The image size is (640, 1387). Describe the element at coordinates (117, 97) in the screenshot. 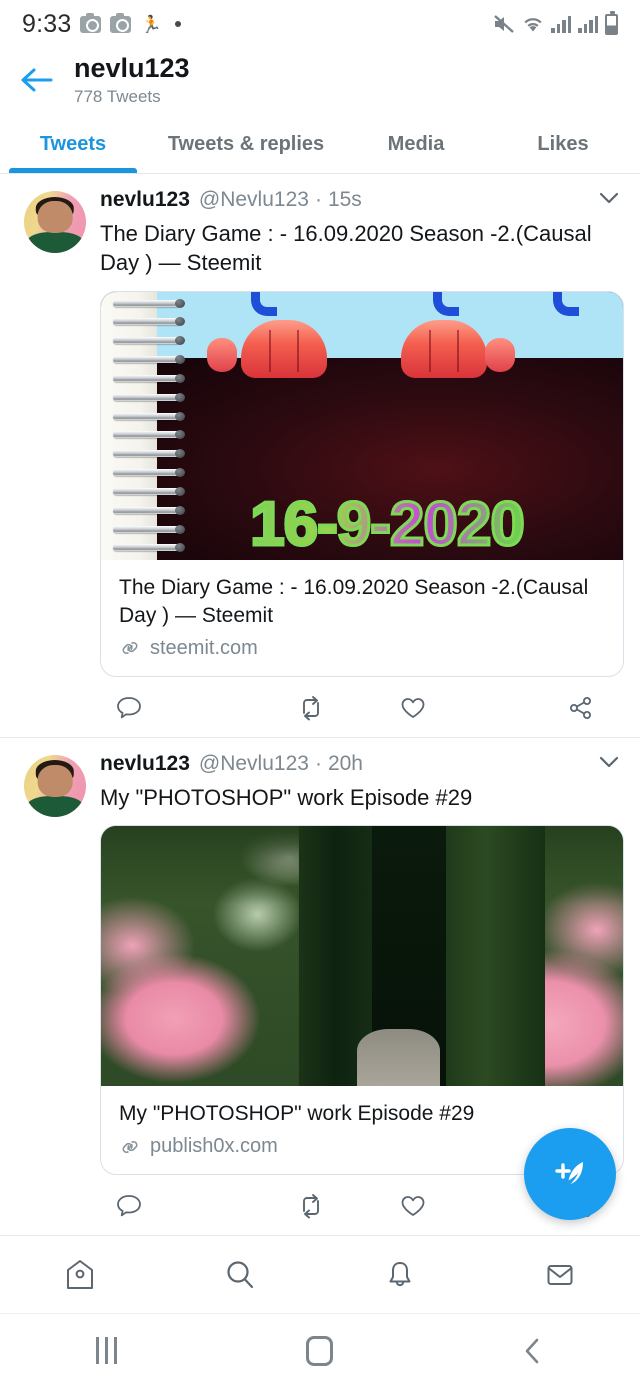

I see `tweet-count: 778 Tweets` at that location.